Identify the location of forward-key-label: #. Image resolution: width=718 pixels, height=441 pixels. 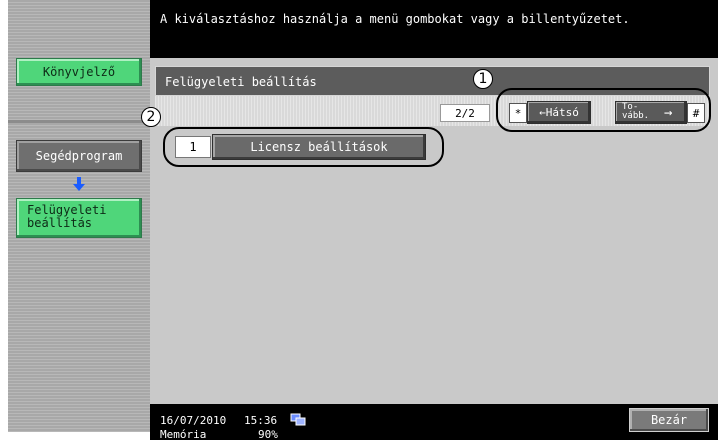
(696, 113).